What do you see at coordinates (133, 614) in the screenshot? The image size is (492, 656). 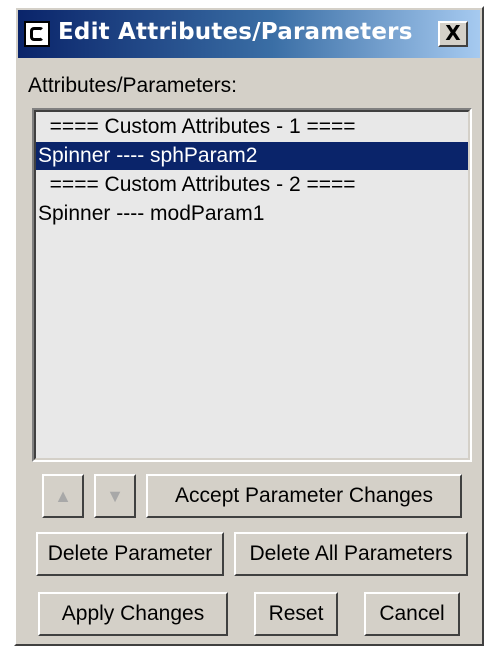 I see `apply-changes-button: Apply Changes` at bounding box center [133, 614].